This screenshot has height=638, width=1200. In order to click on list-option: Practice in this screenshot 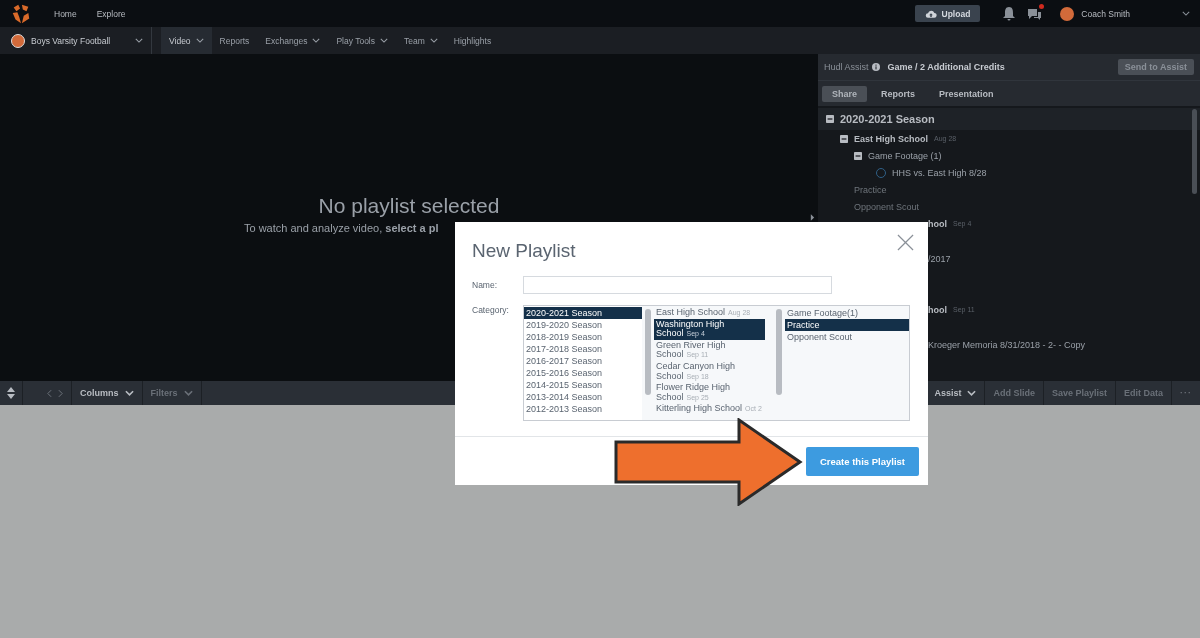, I will do `click(847, 325)`.